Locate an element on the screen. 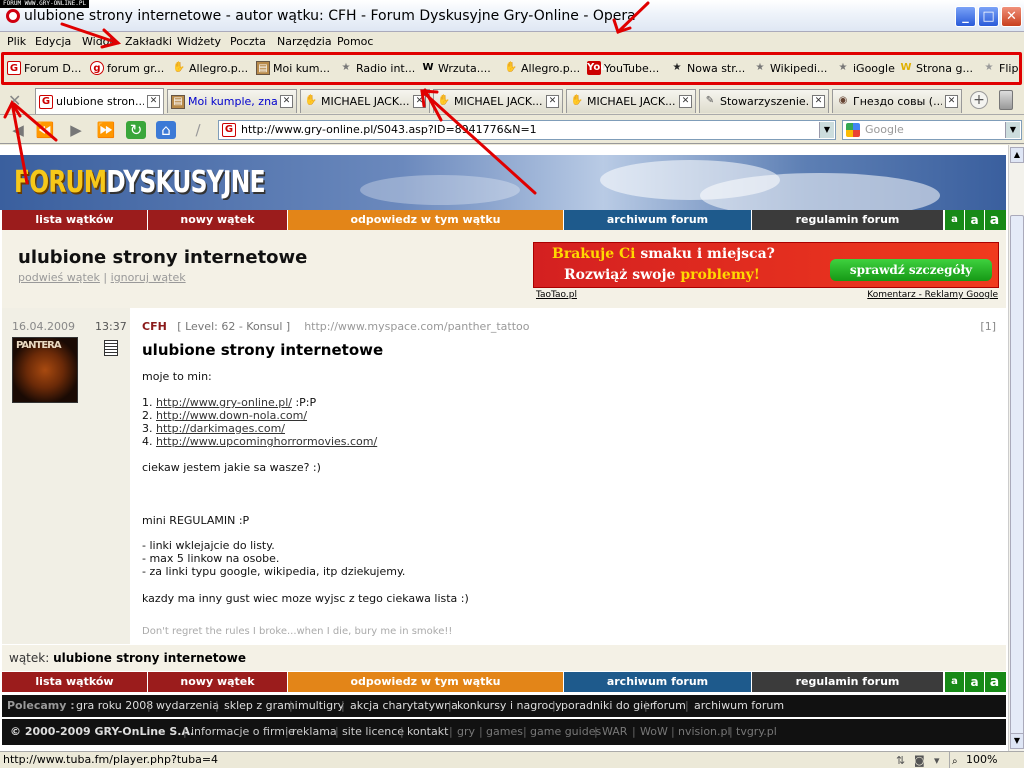  closed-tabs-icon: ✕ is located at coordinates (14, 100).